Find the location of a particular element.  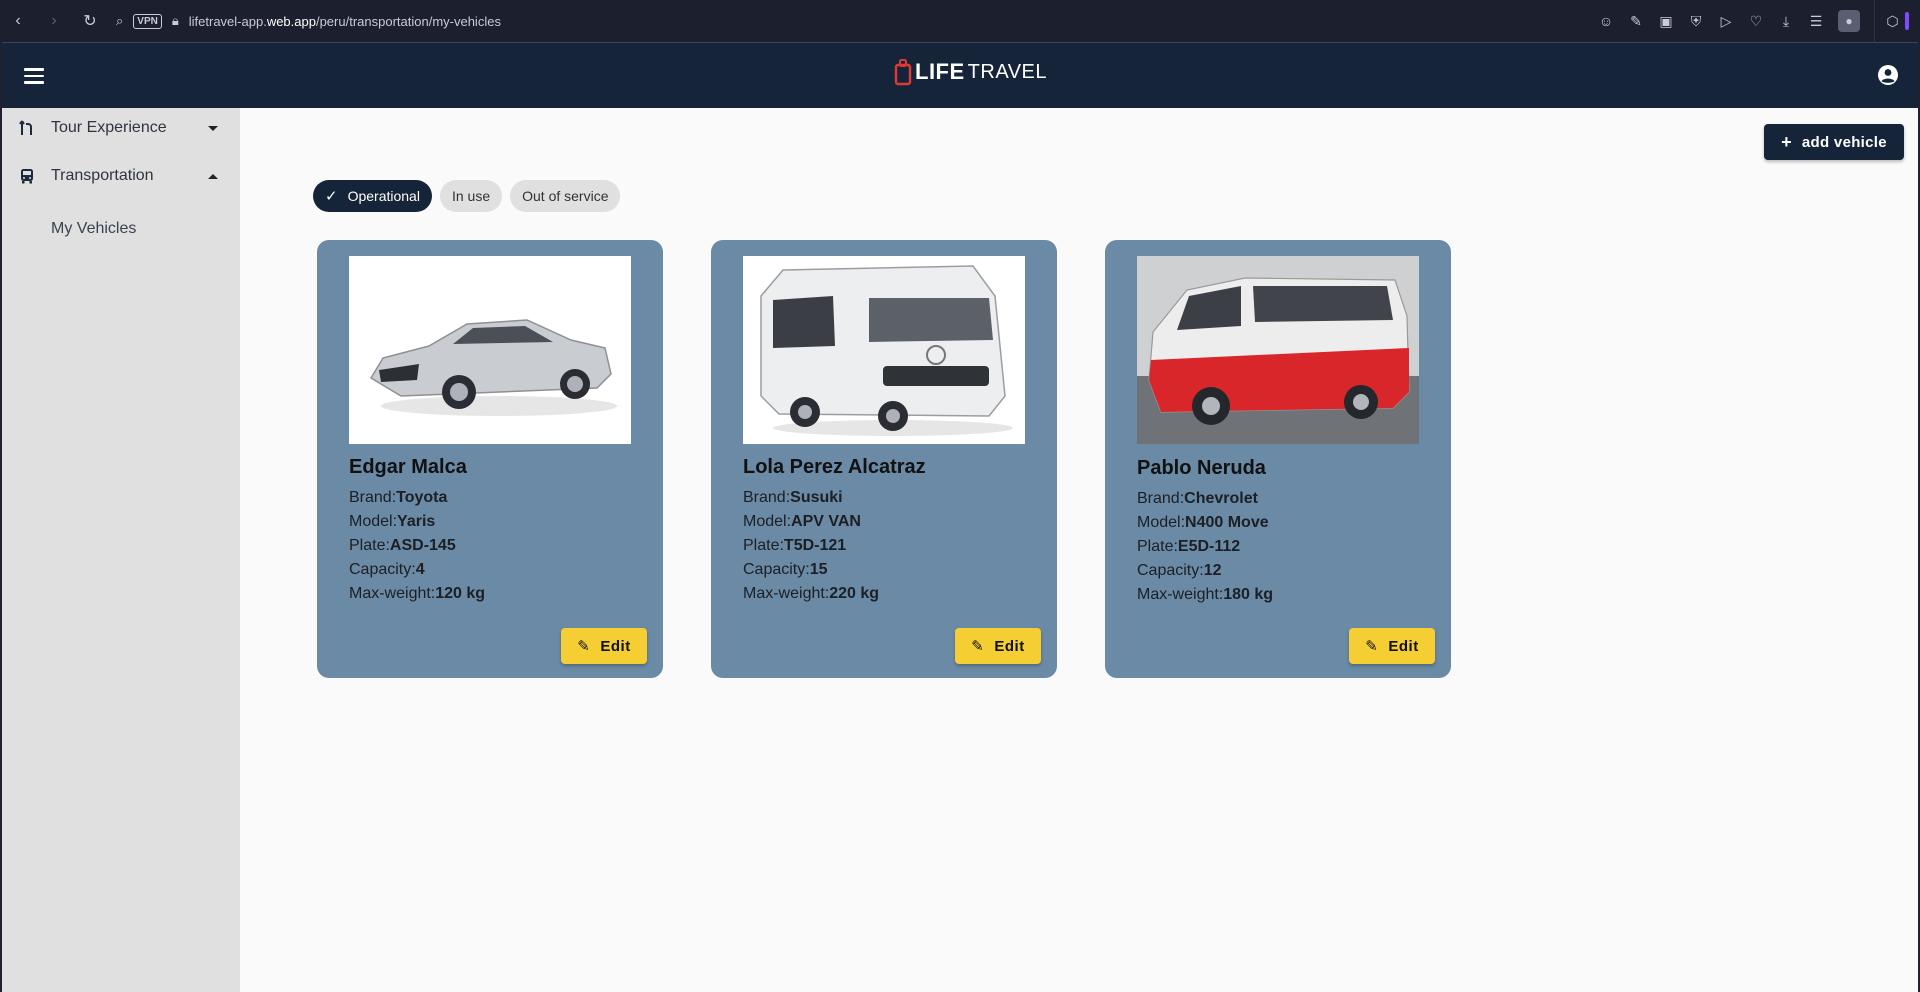

shield-icon: ⛨ is located at coordinates (1696, 21).